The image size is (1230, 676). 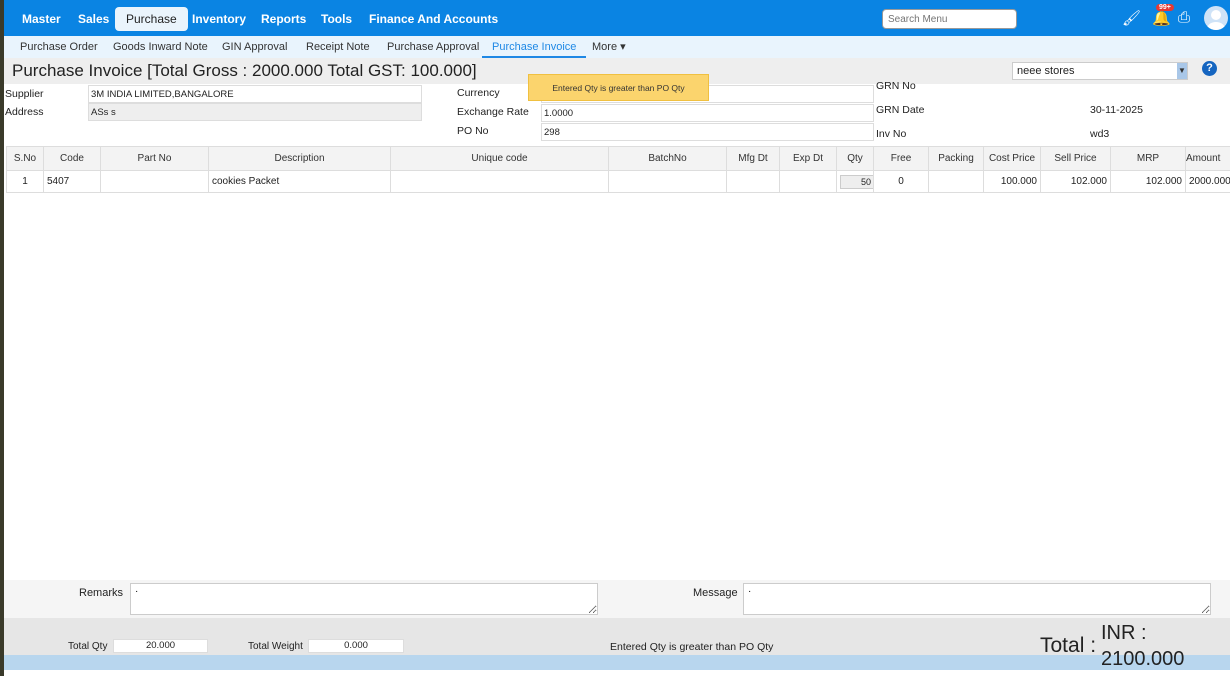 What do you see at coordinates (499, 158) in the screenshot?
I see `col-unique-code: Unique code` at bounding box center [499, 158].